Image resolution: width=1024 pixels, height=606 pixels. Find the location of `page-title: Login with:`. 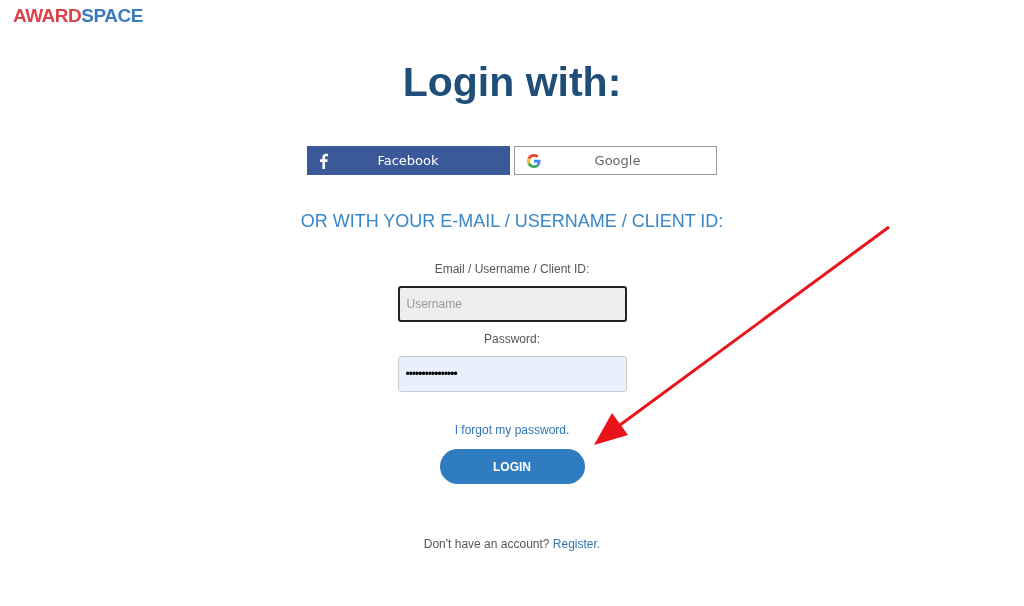

page-title: Login with: is located at coordinates (512, 82).